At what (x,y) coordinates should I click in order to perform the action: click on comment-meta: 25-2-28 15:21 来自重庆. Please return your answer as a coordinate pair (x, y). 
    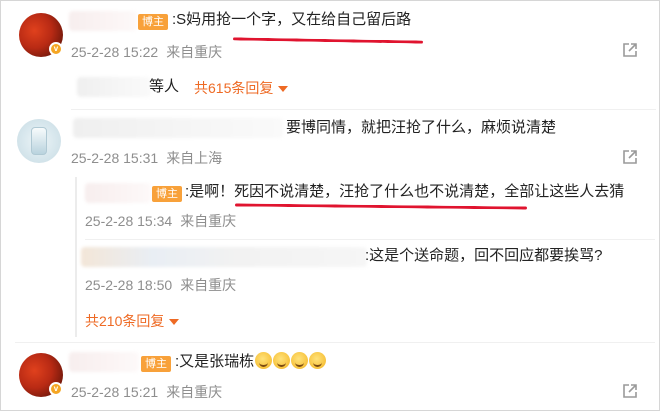
    Looking at the image, I should click on (146, 392).